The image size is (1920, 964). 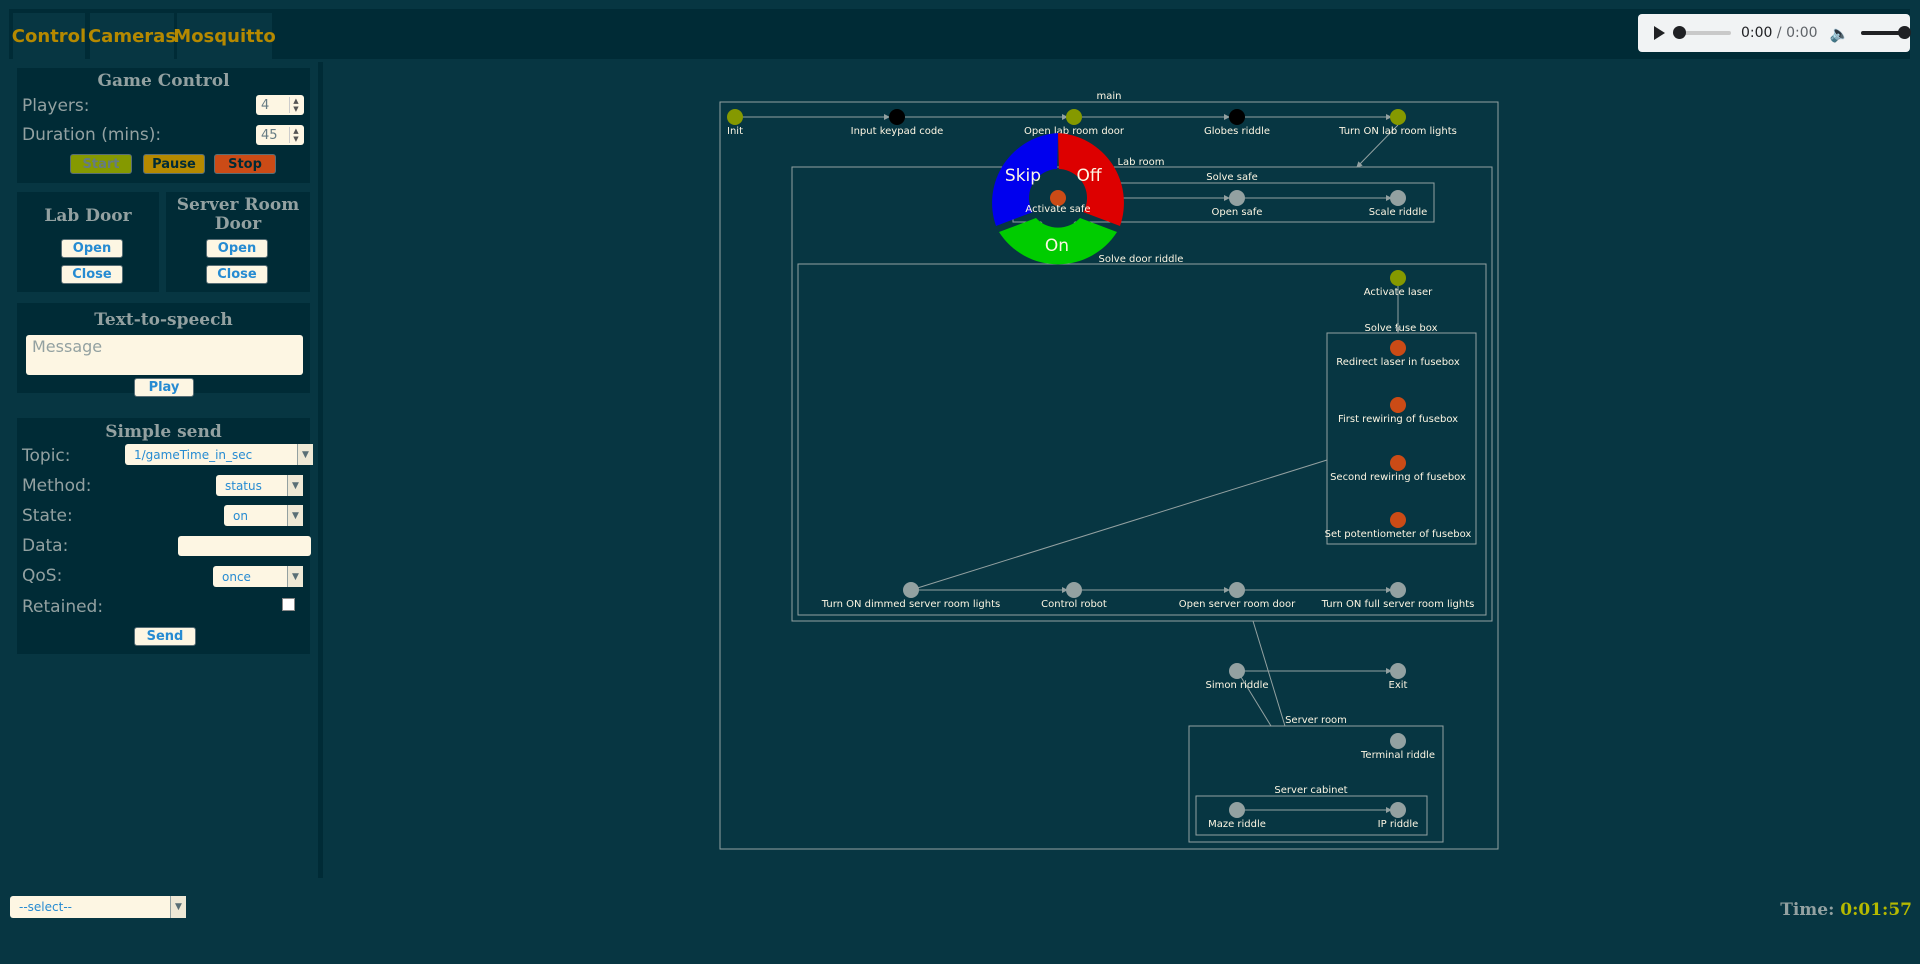 I want to click on send-button: Send, so click(x=165, y=636).